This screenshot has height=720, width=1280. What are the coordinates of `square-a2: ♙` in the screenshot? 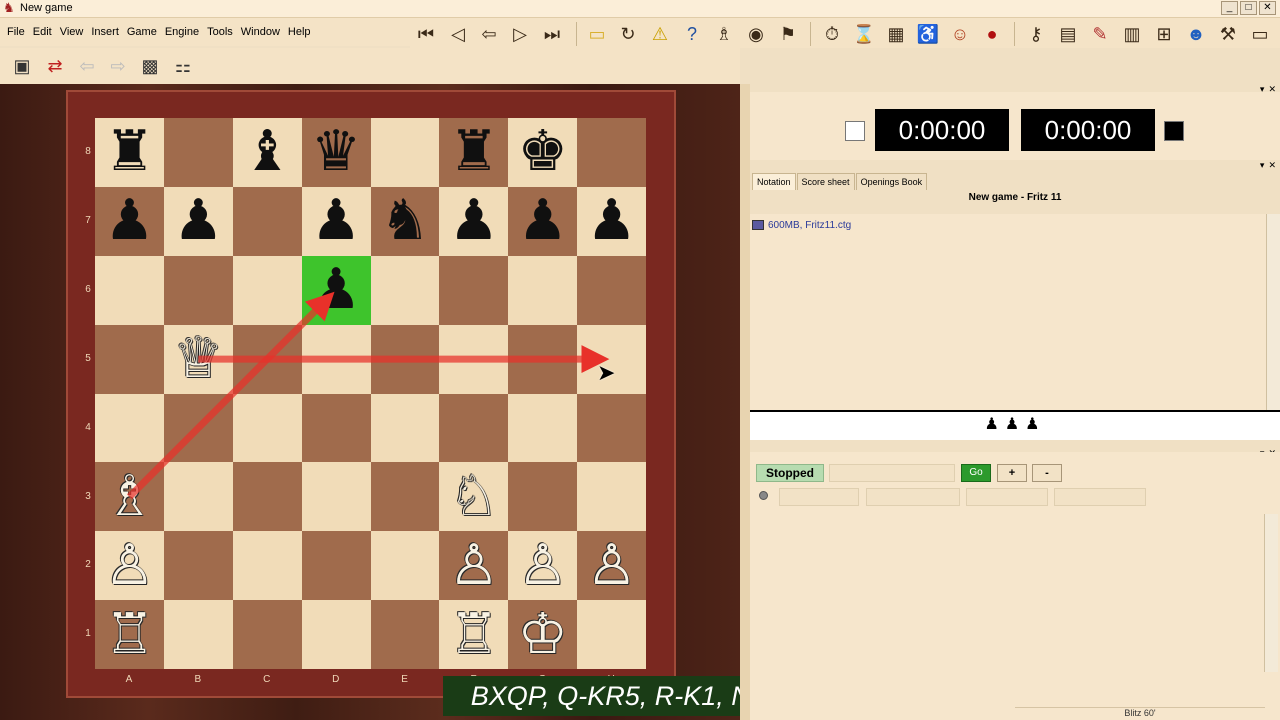 It's located at (129, 566).